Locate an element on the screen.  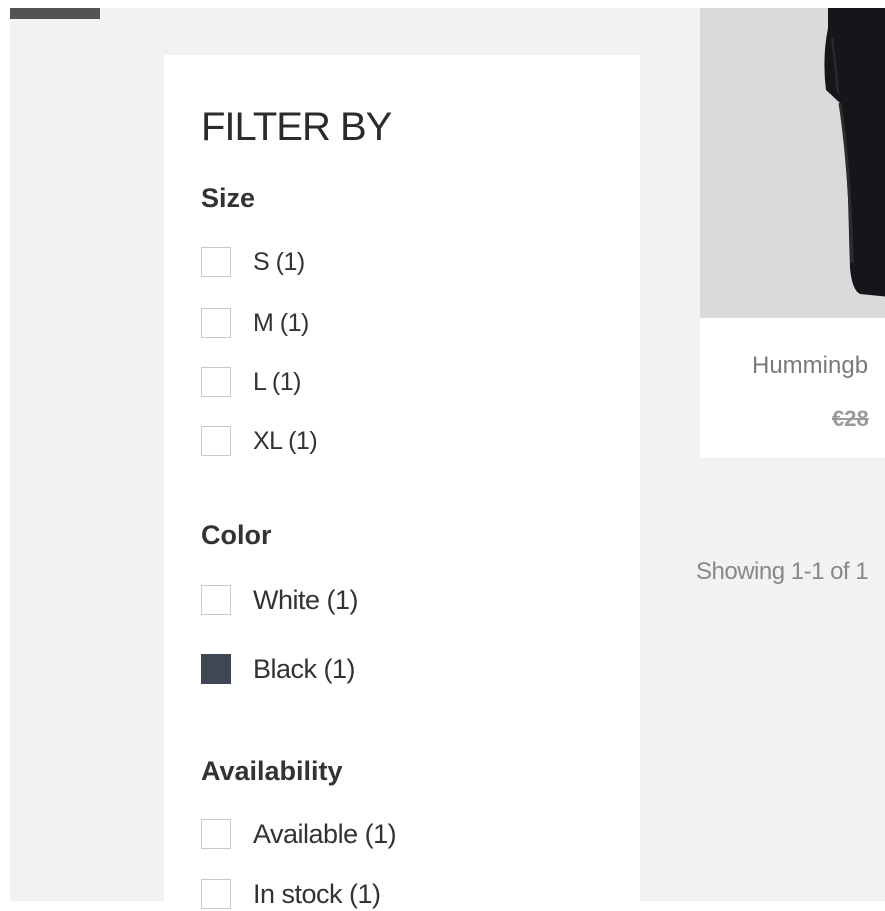
size-l-label: L (1) is located at coordinates (277, 381).